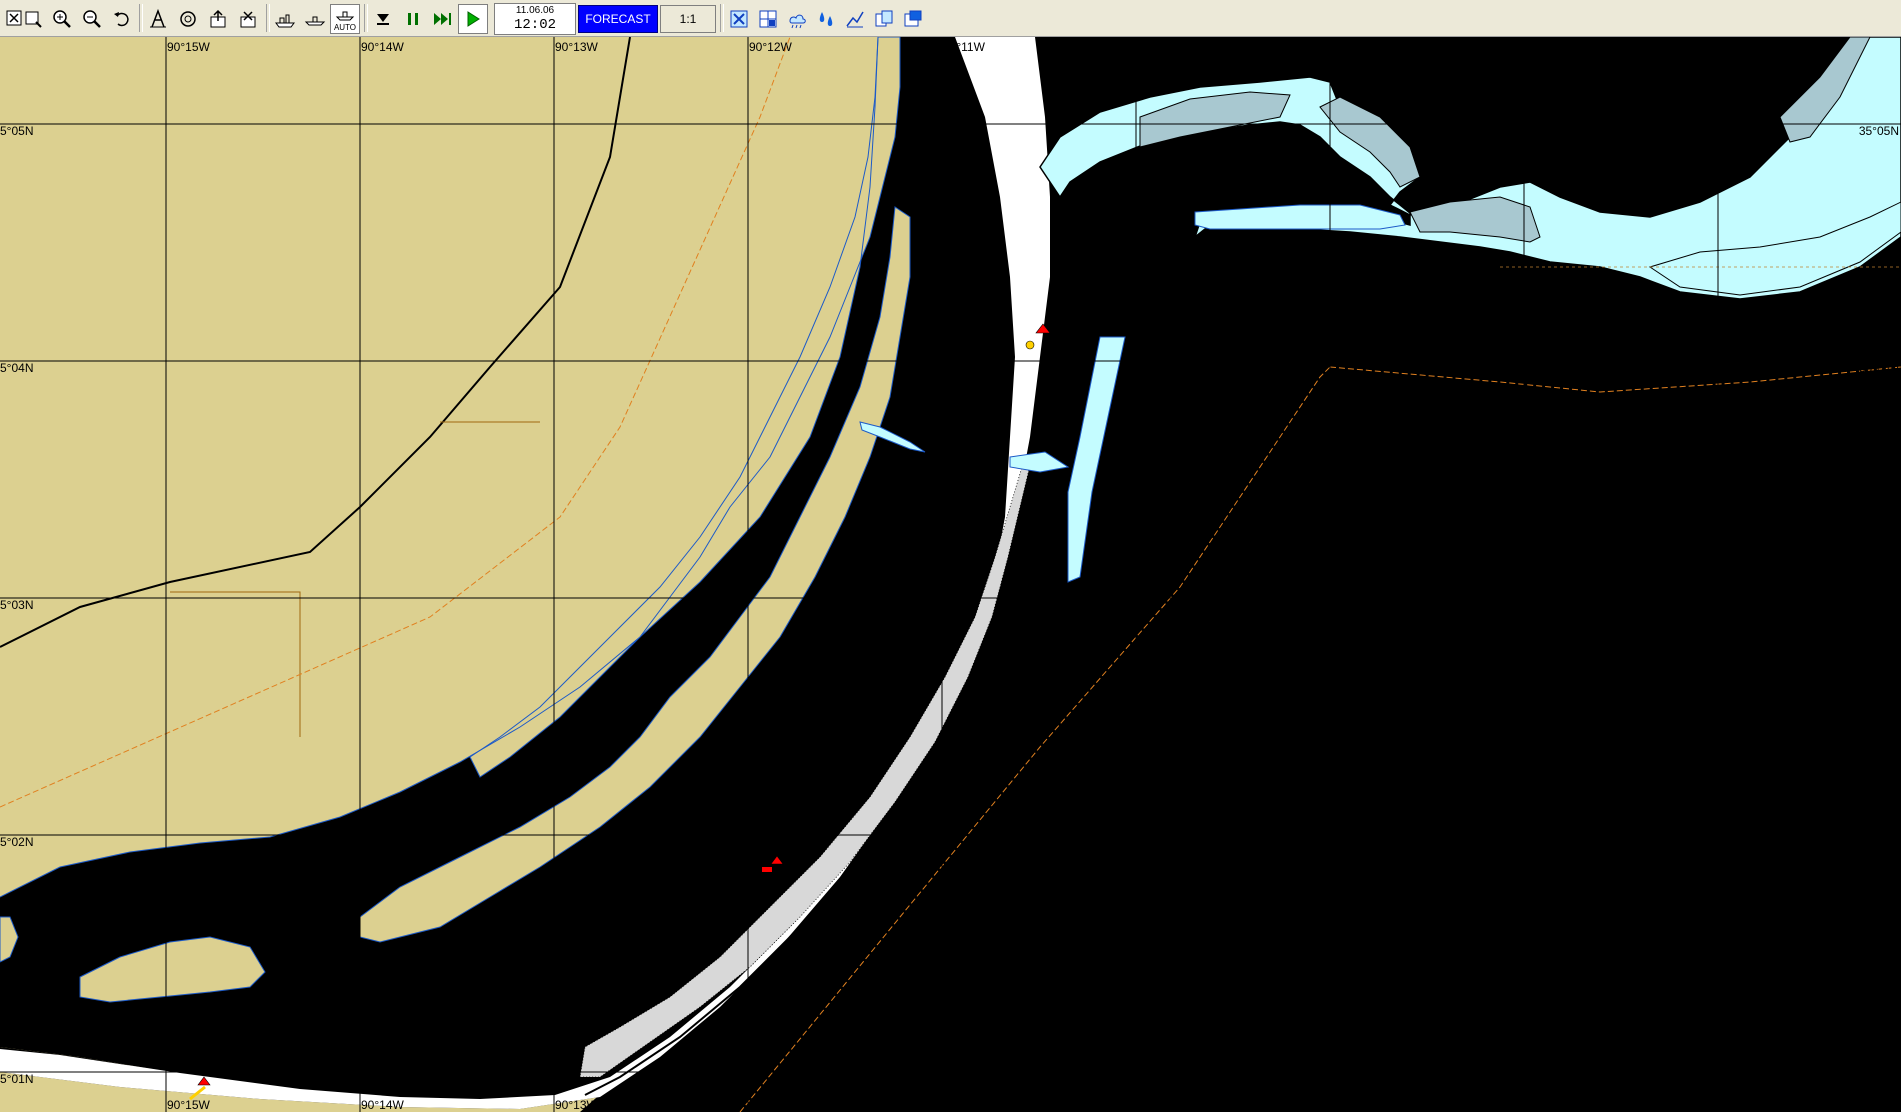  What do you see at coordinates (33, 19) in the screenshot?
I see `zoom-window-icon` at bounding box center [33, 19].